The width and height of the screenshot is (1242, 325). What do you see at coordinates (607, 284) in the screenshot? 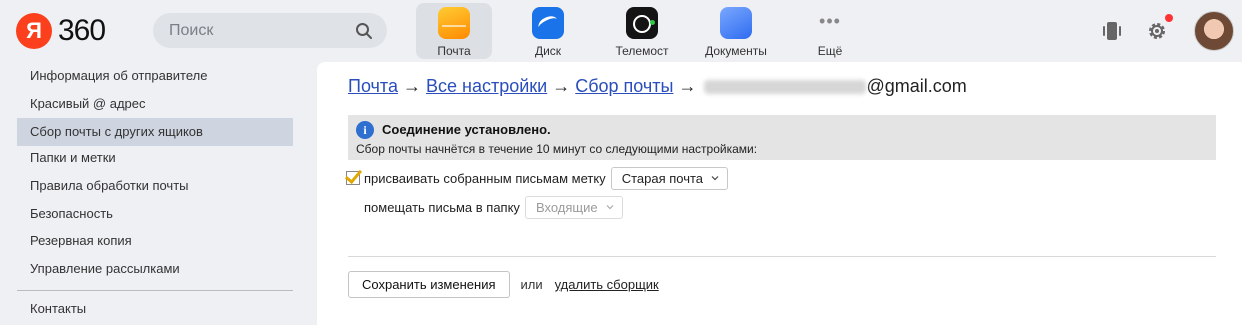
I see `delete-collector-link: удалить сборщик` at bounding box center [607, 284].